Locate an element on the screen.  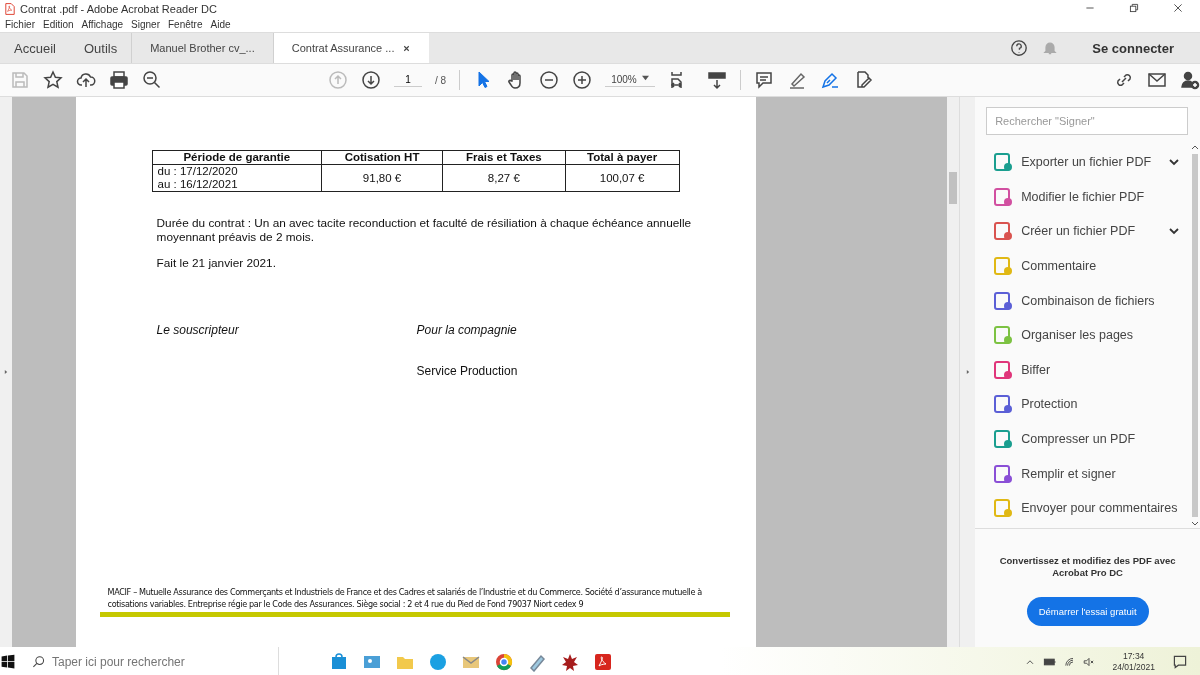
tool-item: Créer un fichier PDF is located at coordinates (1082, 231).